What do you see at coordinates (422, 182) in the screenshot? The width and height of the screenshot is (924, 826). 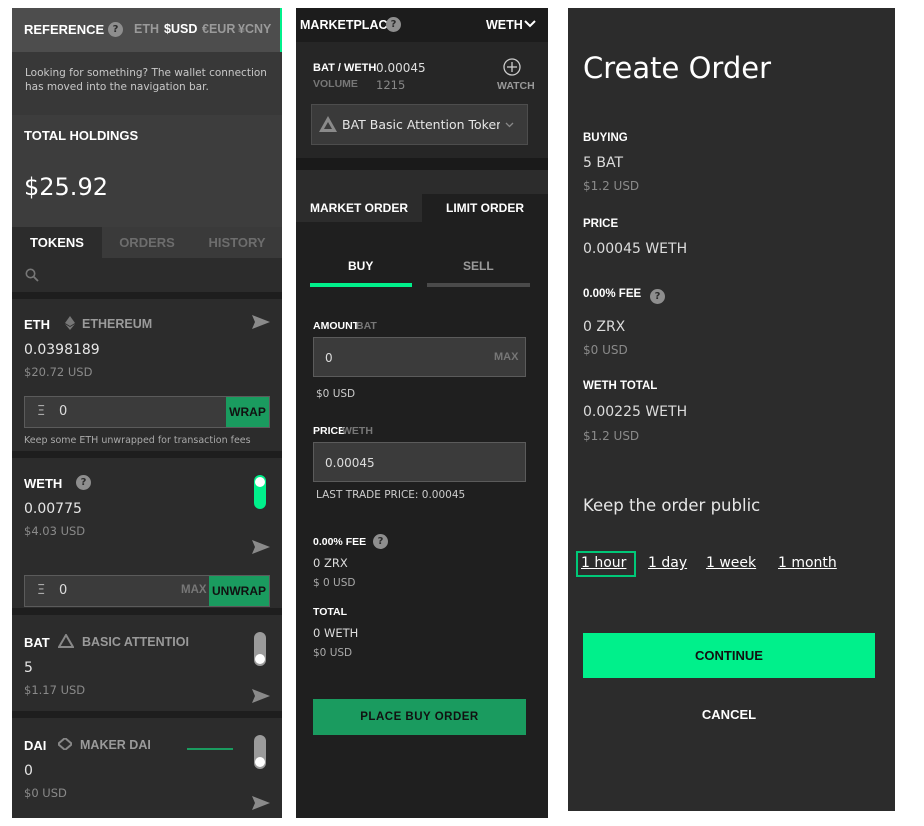 I see `spacer` at bounding box center [422, 182].